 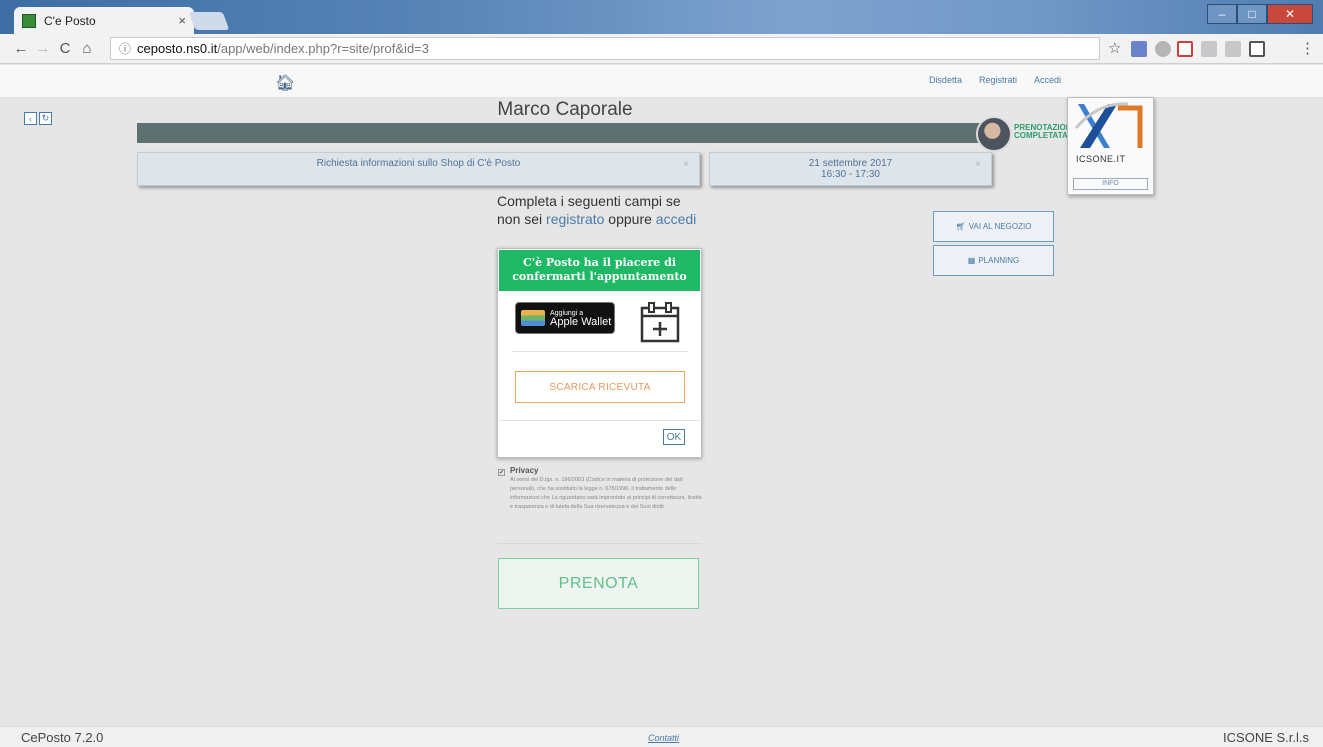 I want to click on site-favicon-icon, so click(x=29, y=20).